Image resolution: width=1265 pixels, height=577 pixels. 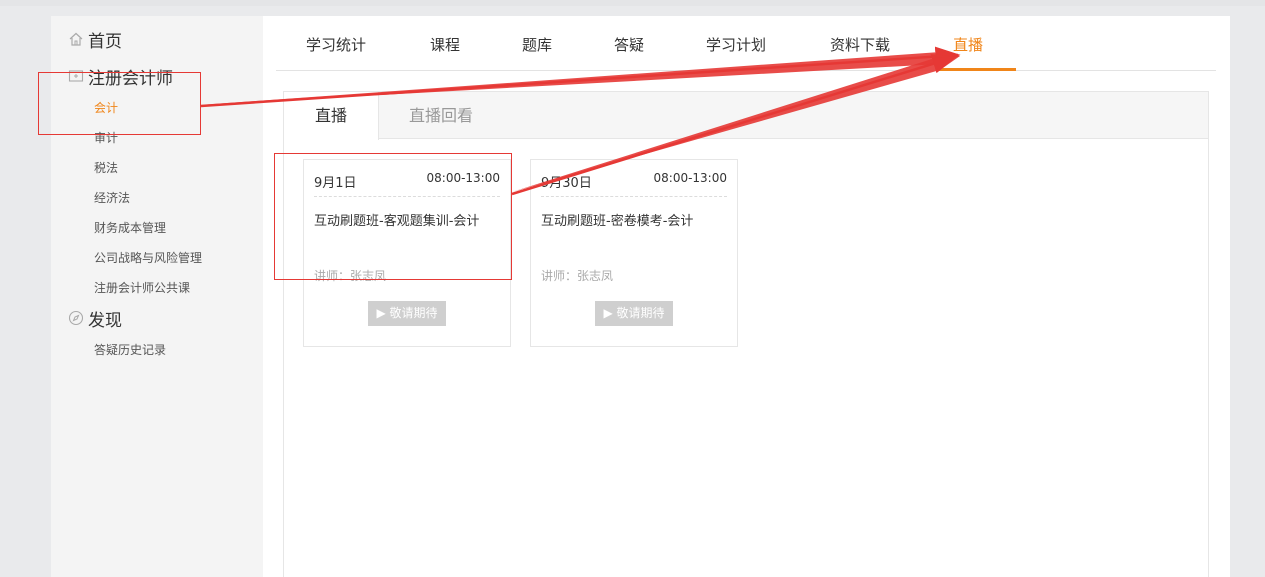 I want to click on tab-courses: 课程, so click(x=445, y=44).